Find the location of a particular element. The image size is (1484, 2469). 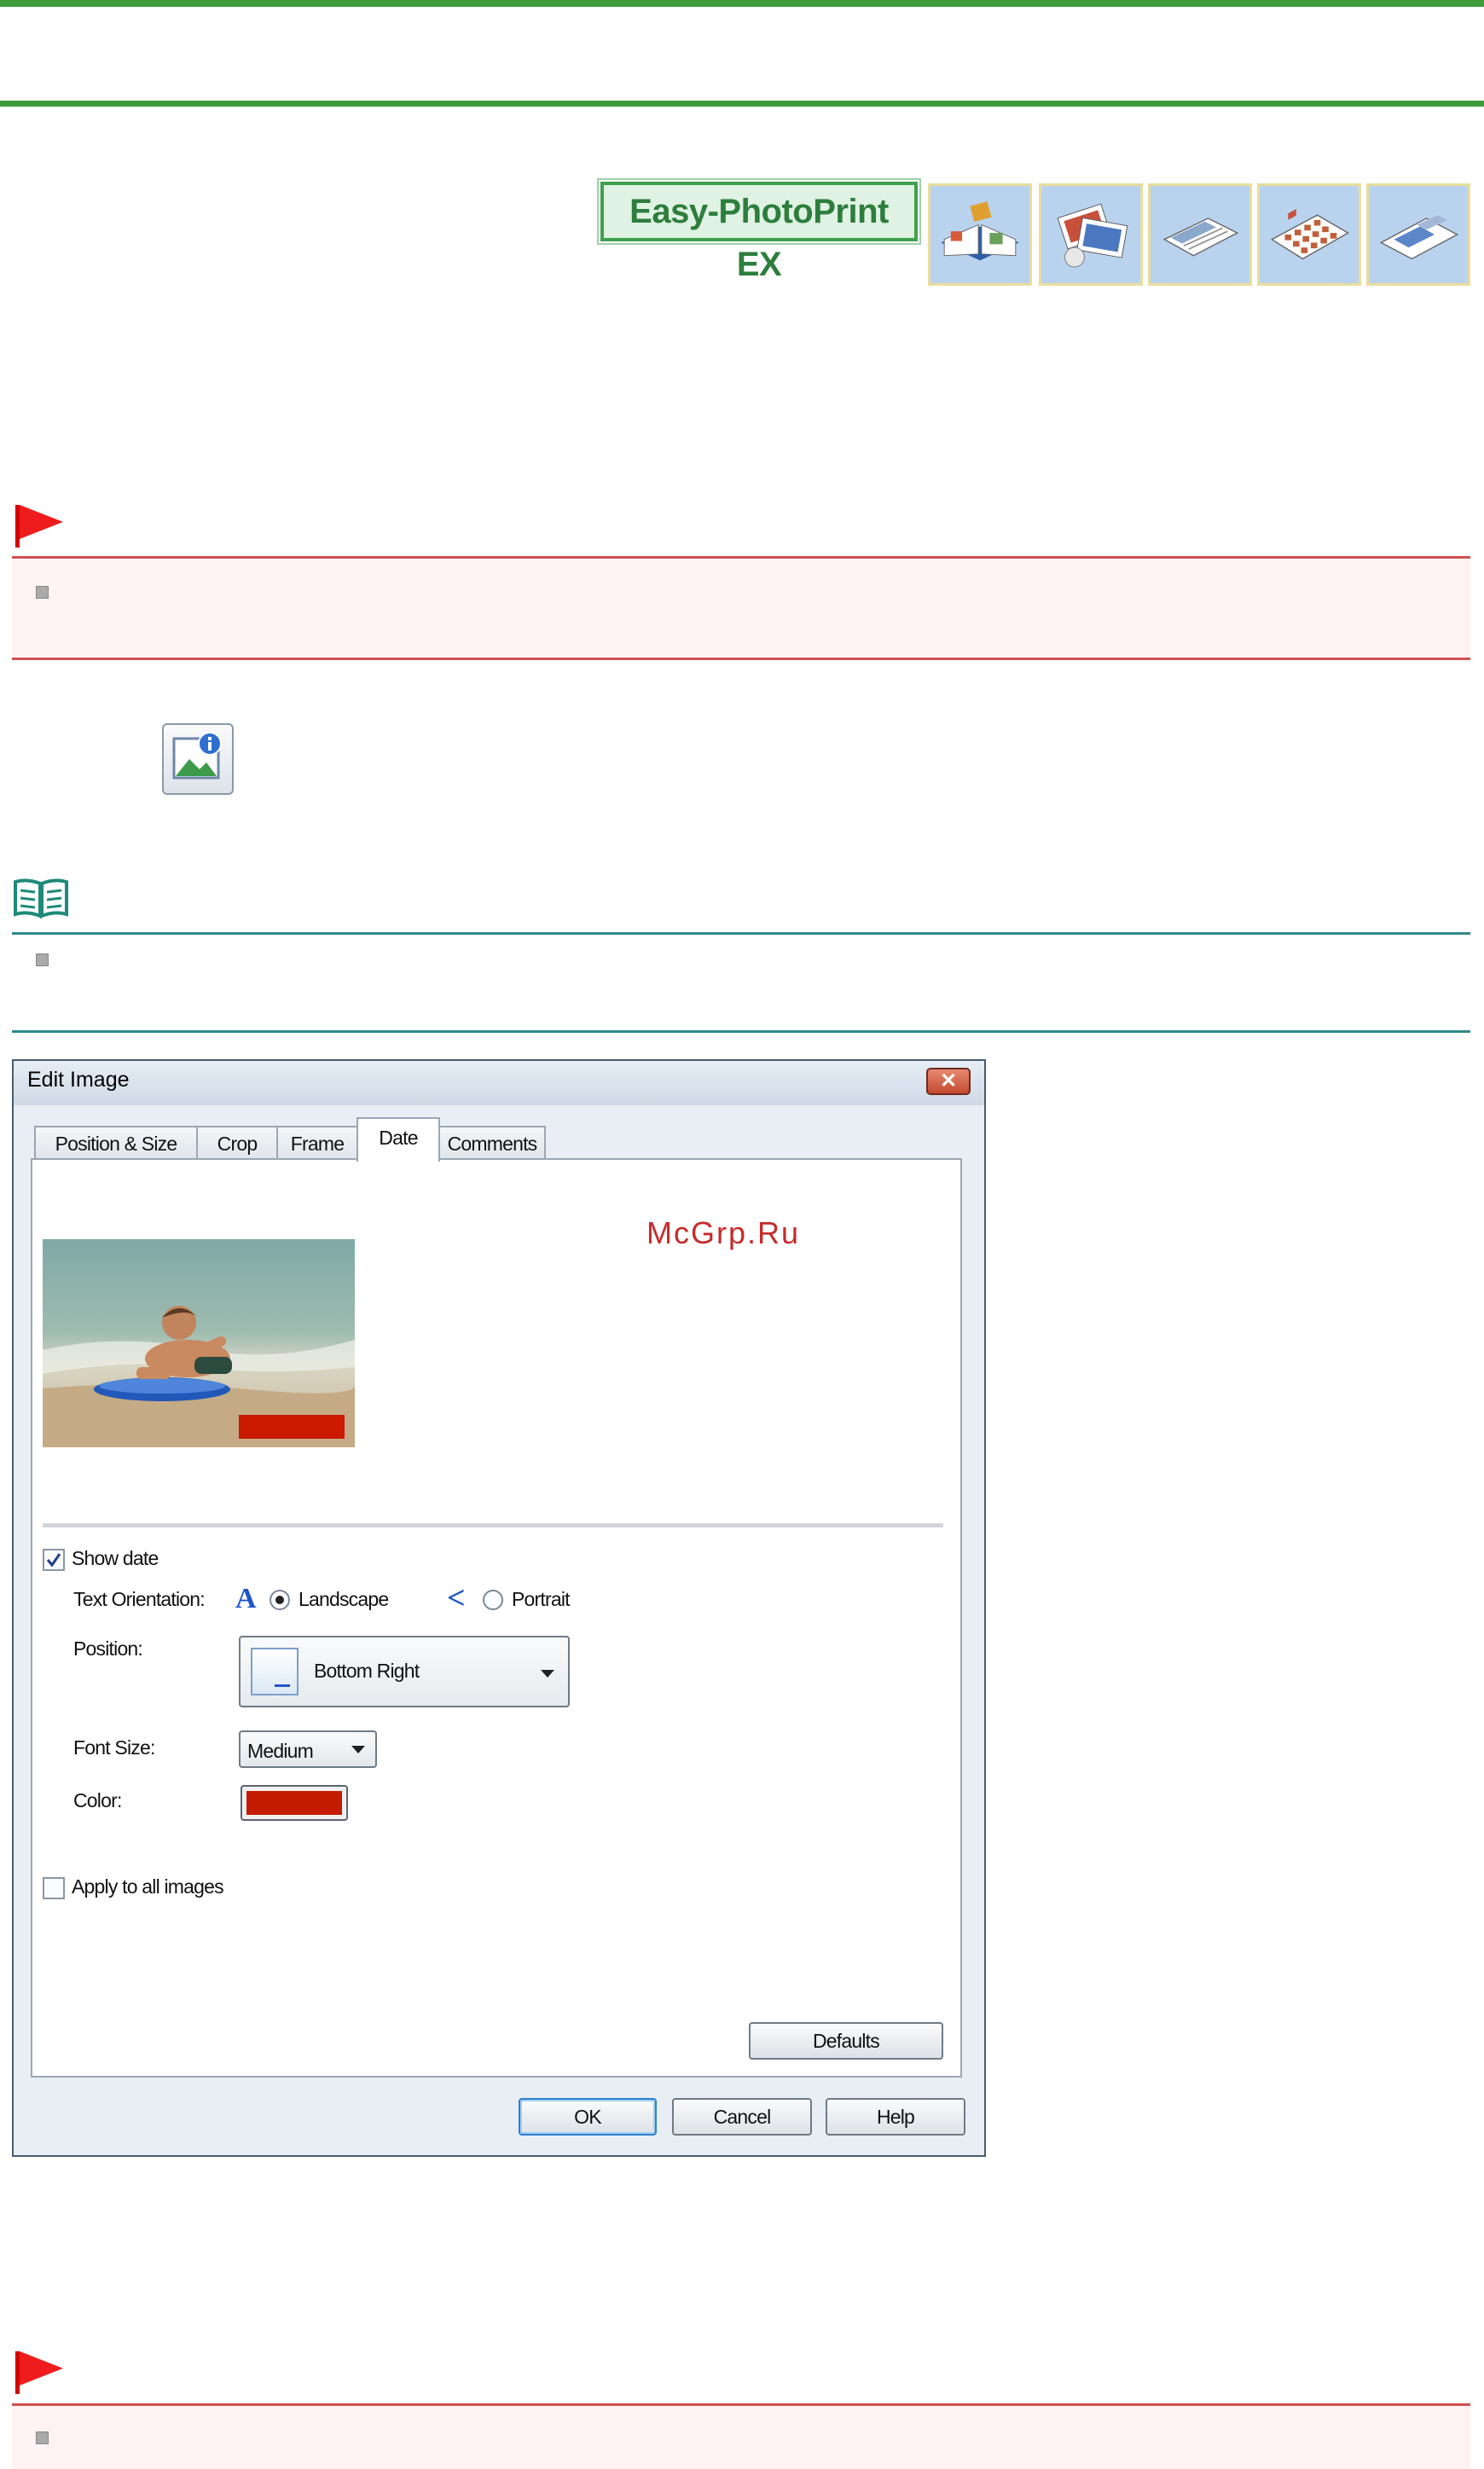

tab-crop: Crop is located at coordinates (237, 1143).